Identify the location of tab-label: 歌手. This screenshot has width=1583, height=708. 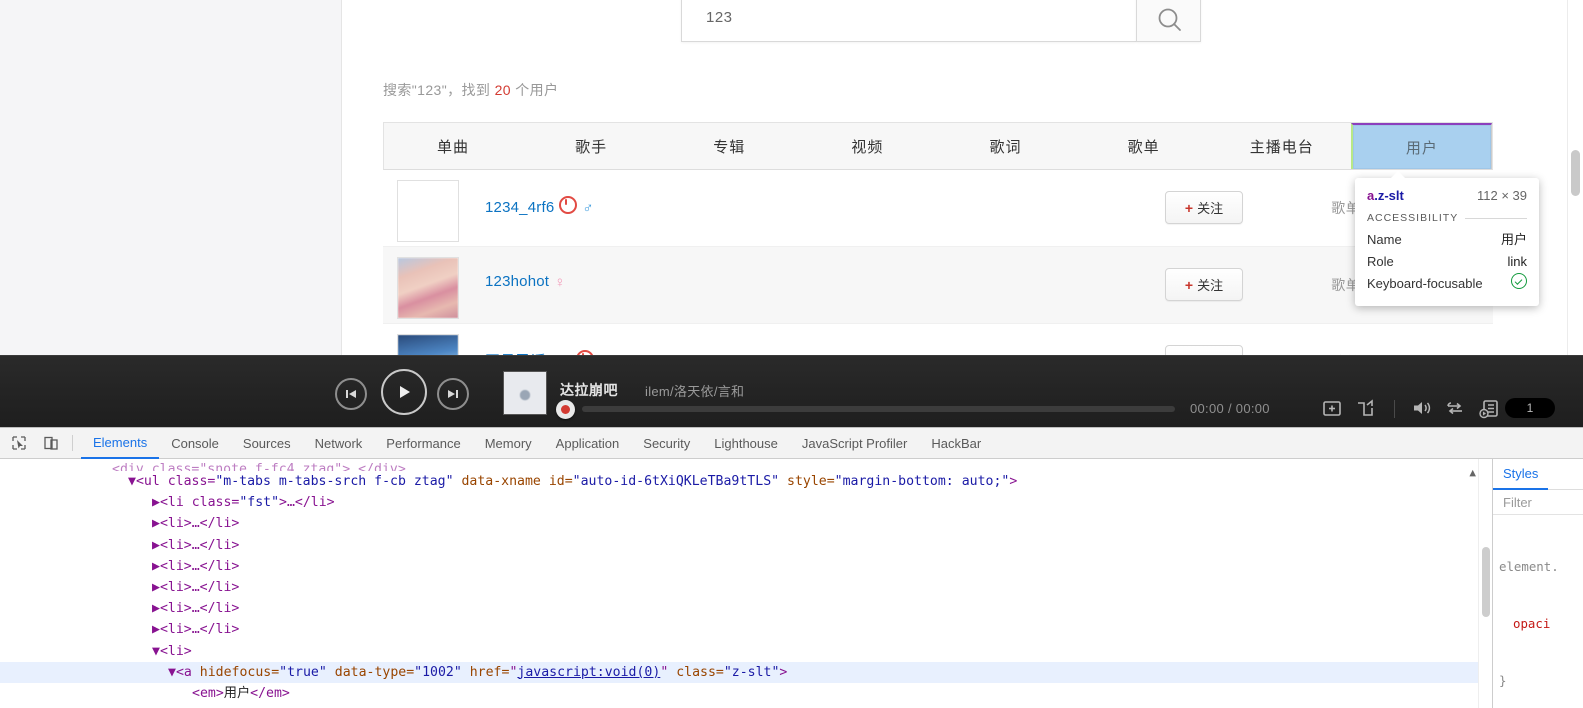
(591, 147).